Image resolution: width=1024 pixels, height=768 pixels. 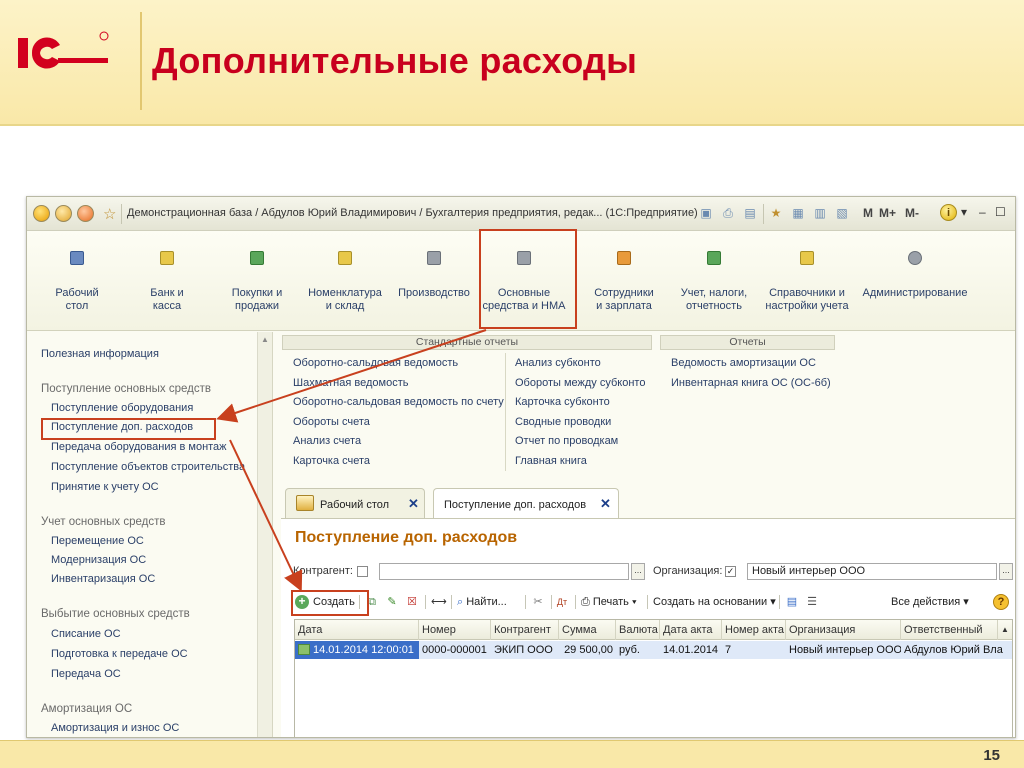 What do you see at coordinates (504, 571) in the screenshot?
I see `contractor-field` at bounding box center [504, 571].